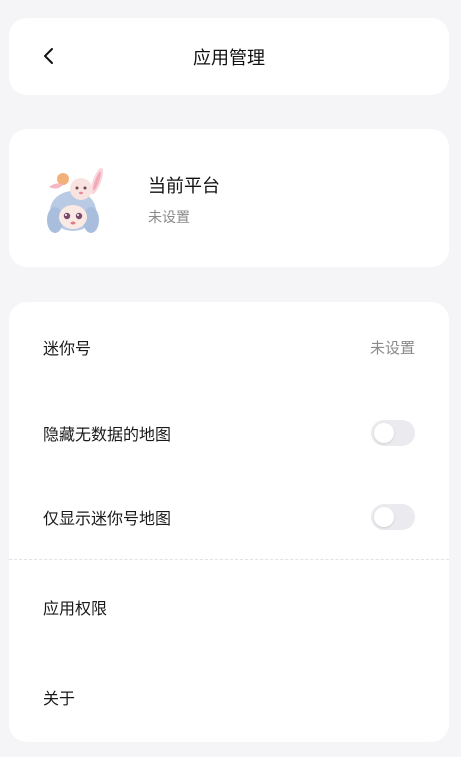  I want to click on anime-girl-with-bunny-icon, so click(75, 200).